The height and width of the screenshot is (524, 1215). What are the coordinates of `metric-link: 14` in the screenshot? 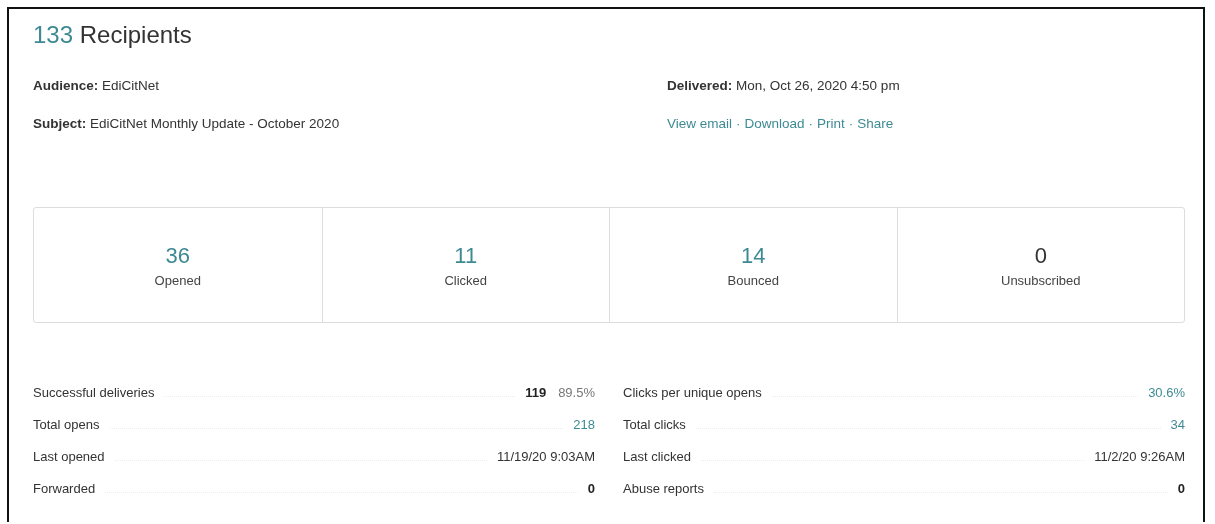 It's located at (753, 255).